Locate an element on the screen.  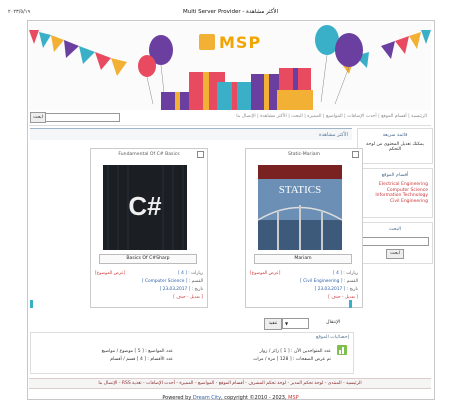
book-name: Mariam is located at coordinates (303, 259).